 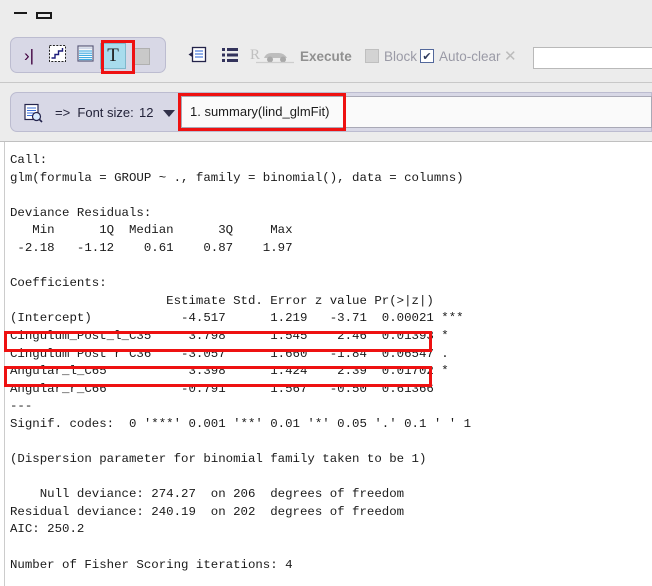 I want to click on list-icon, so click(x=230, y=56).